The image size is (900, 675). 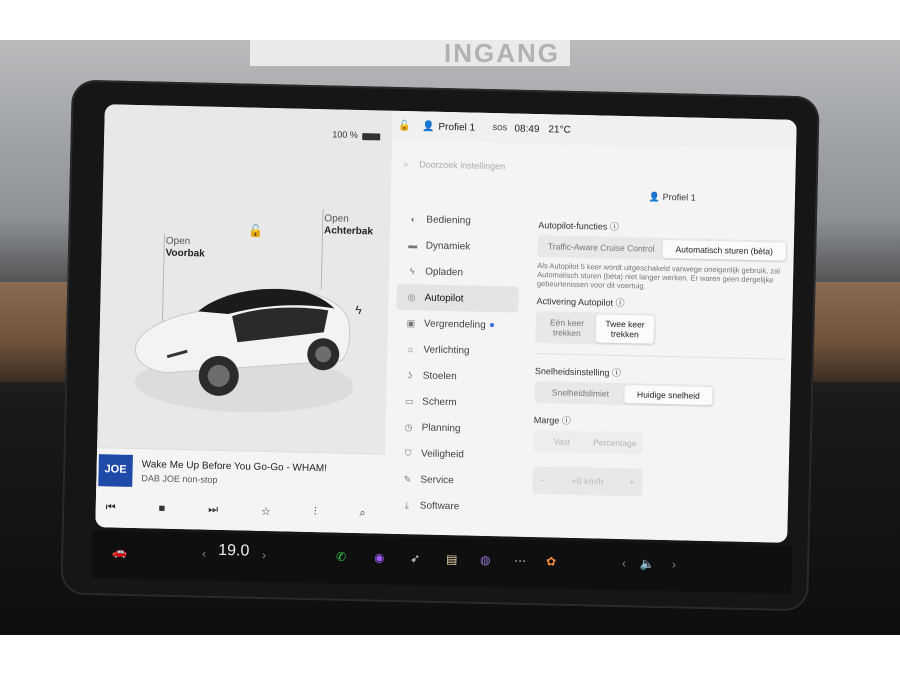 I want to click on screen-icon: ▭, so click(x=409, y=400).